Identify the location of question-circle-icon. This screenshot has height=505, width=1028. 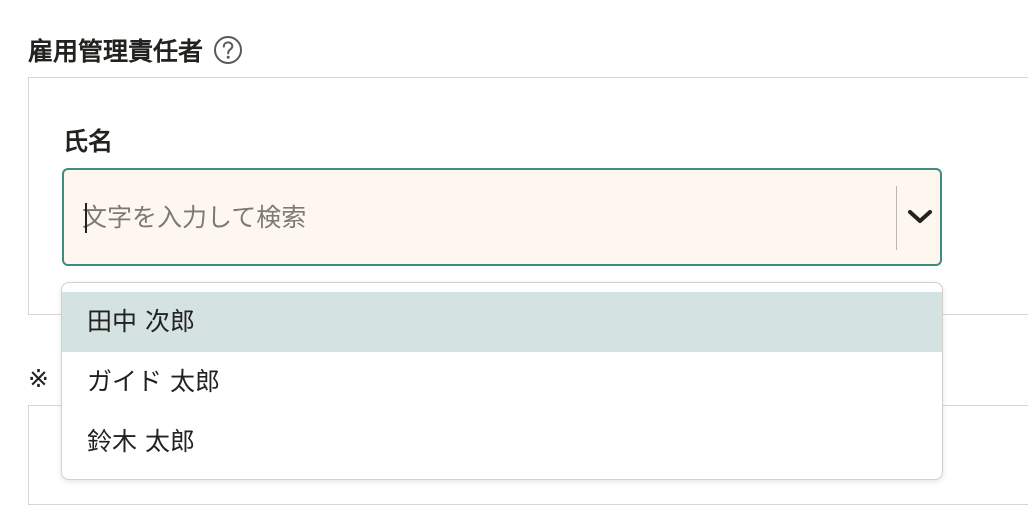
(228, 50).